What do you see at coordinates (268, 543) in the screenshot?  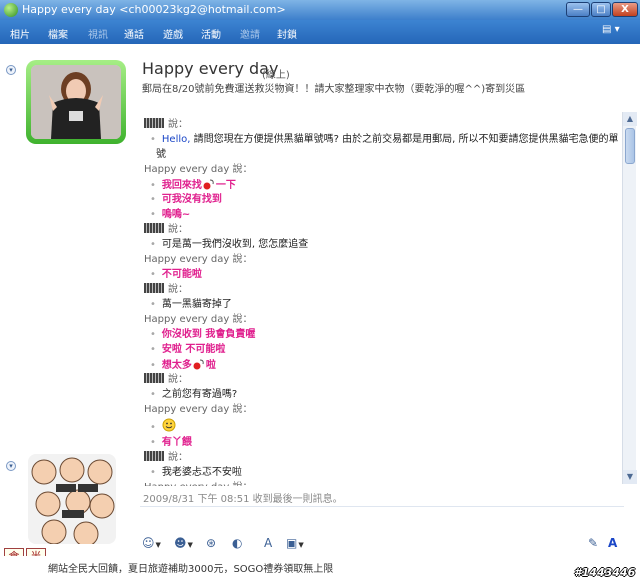 I see `font-icon: A` at bounding box center [268, 543].